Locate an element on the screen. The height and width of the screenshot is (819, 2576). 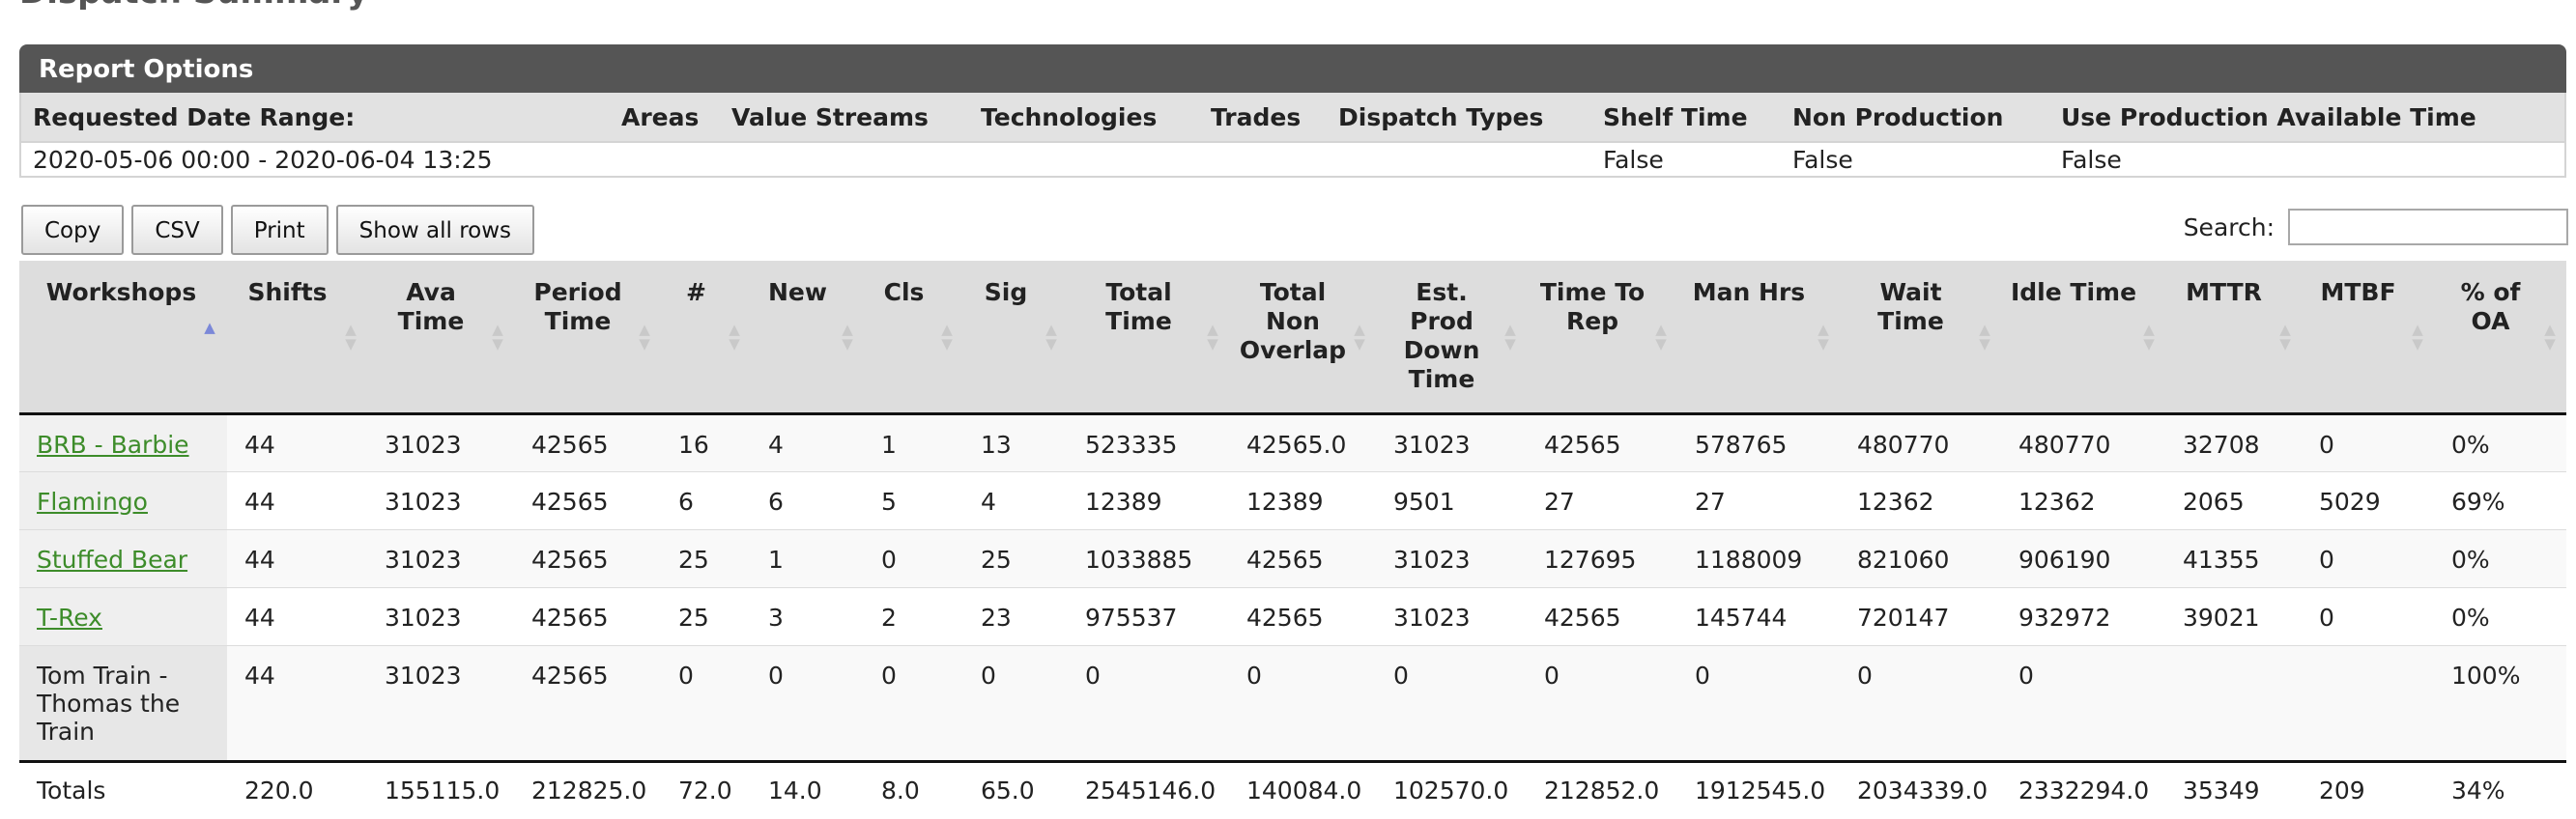
show-all-rows-button: Show all rows is located at coordinates (435, 230).